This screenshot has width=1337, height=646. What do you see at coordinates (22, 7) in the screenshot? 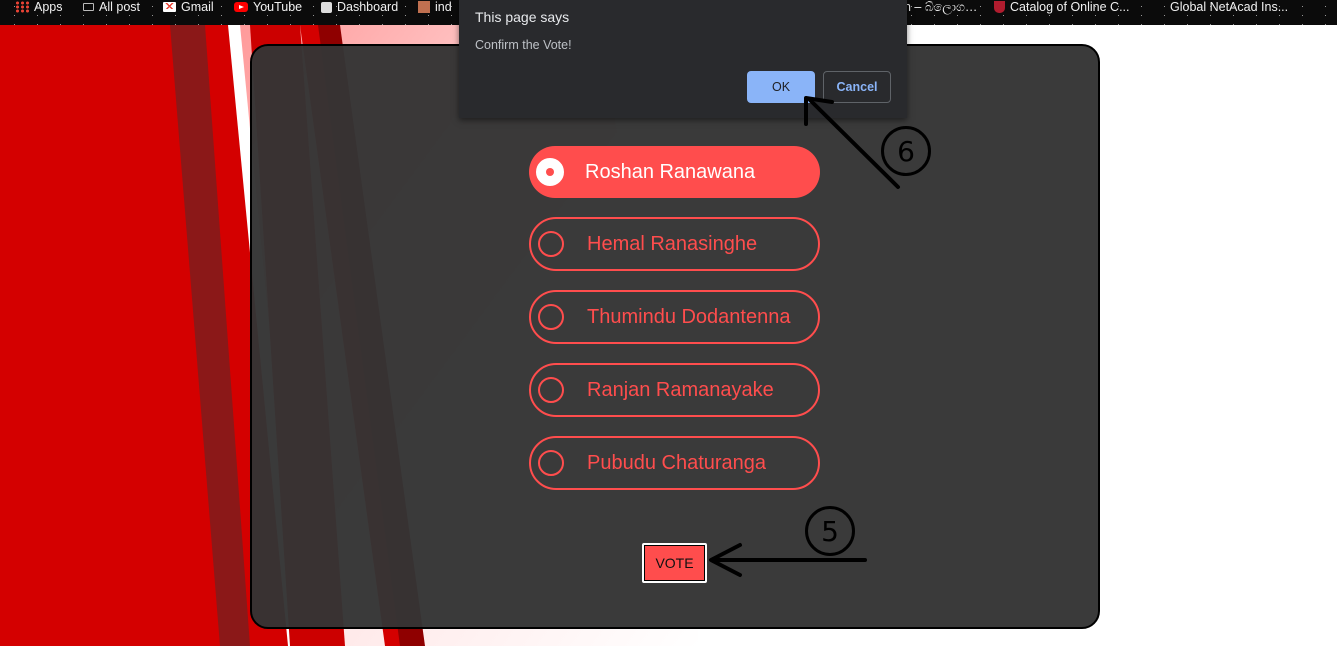
I see `apps-grid-icon` at bounding box center [22, 7].